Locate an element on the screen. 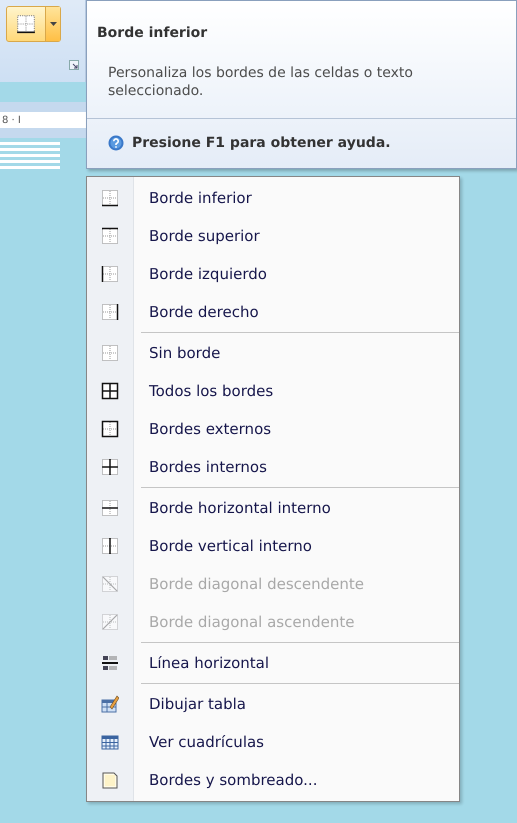 The image size is (517, 823). dropdown-arrow-icon is located at coordinates (53, 24).